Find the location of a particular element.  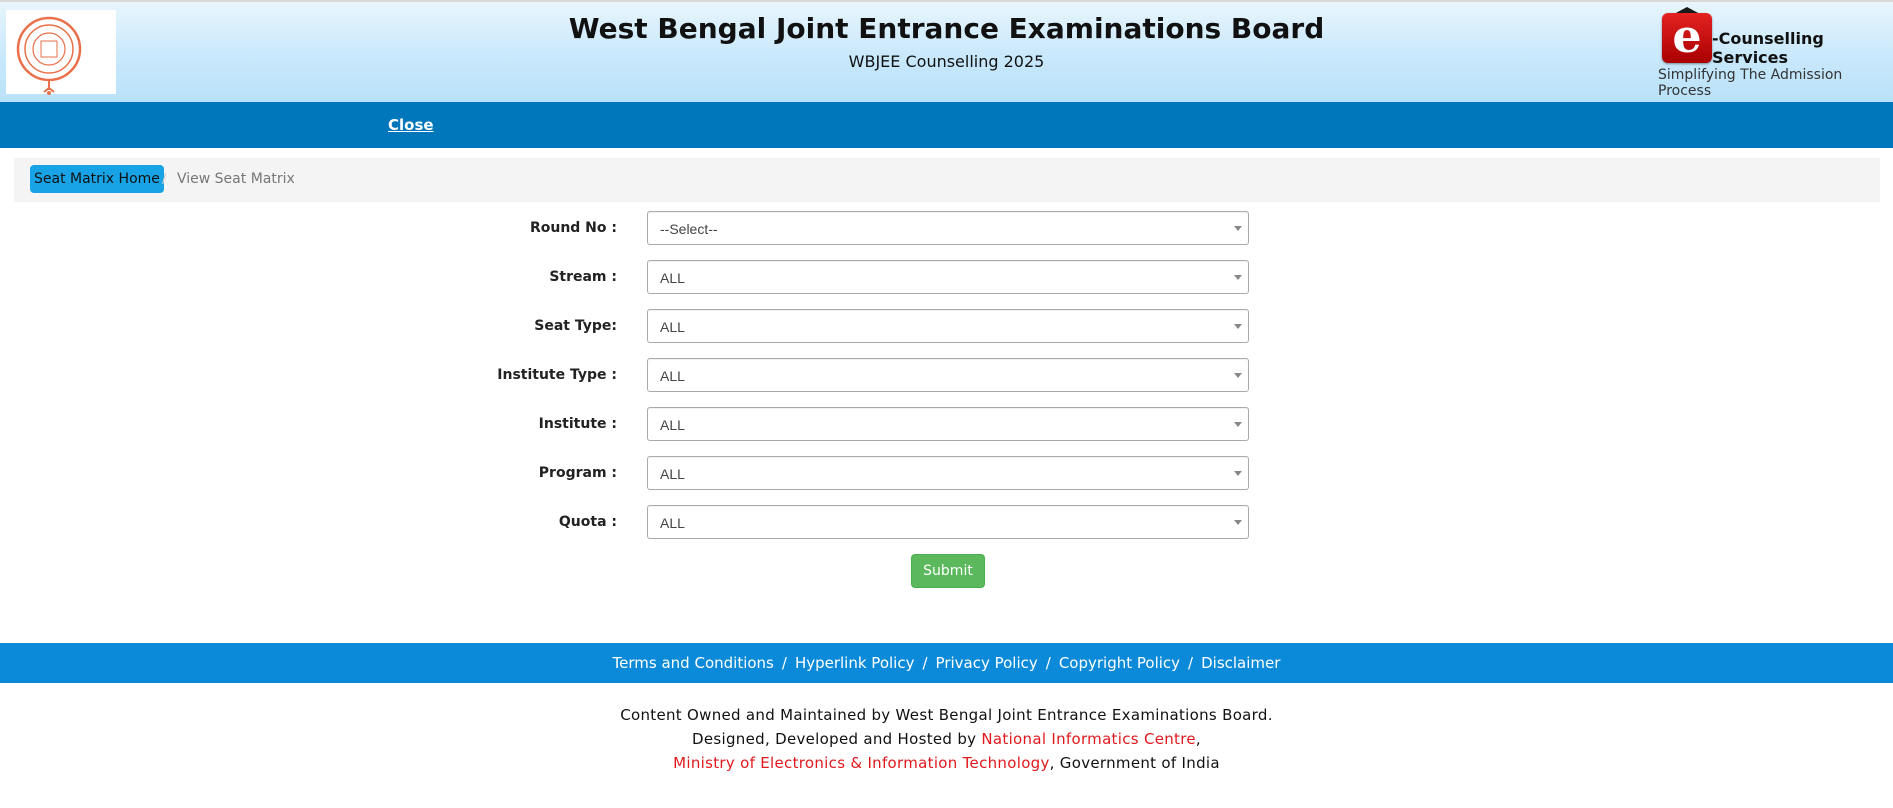

footer-government-text: , Government of India is located at coordinates (1134, 763).